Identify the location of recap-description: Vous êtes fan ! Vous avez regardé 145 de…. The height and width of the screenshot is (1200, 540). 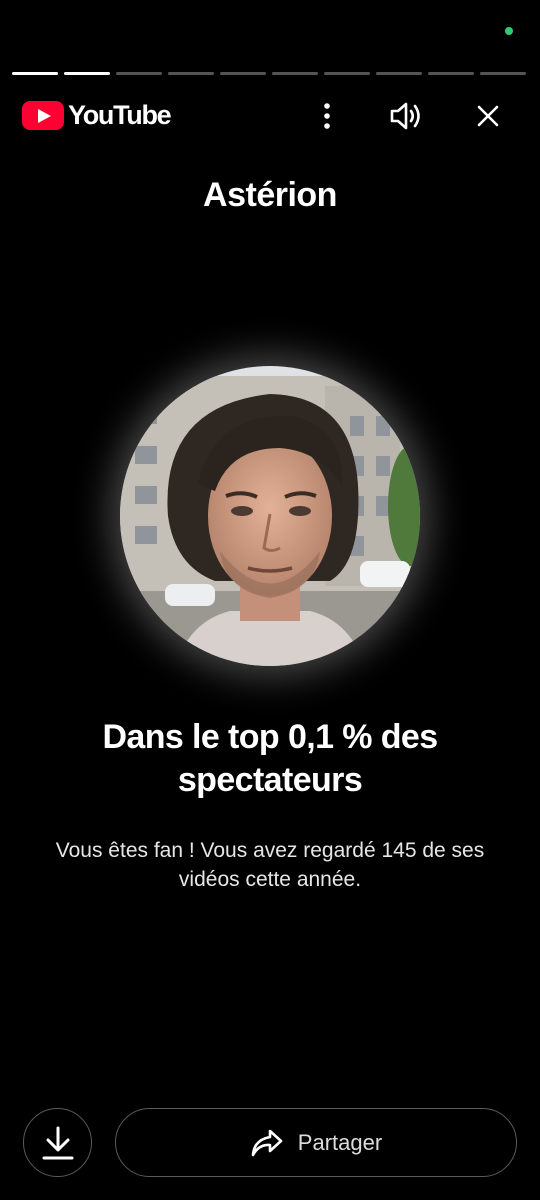
(270, 865).